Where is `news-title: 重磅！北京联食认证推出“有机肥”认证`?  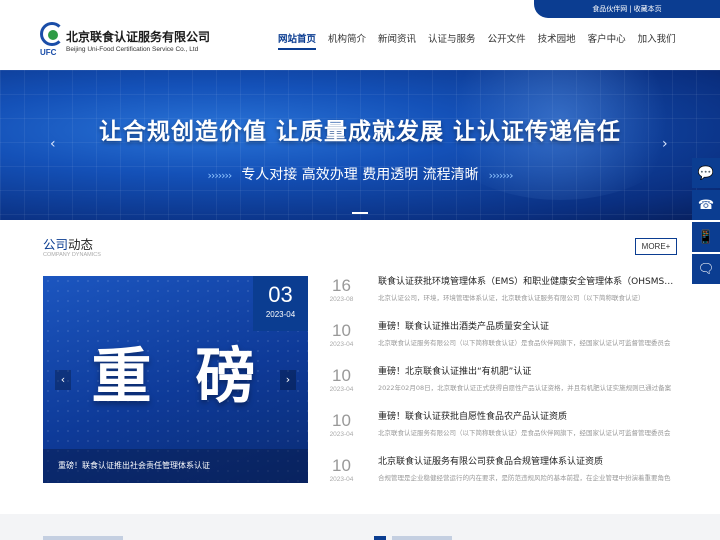 news-title: 重磅！北京联食认证推出“有机肥”认证 is located at coordinates (528, 370).